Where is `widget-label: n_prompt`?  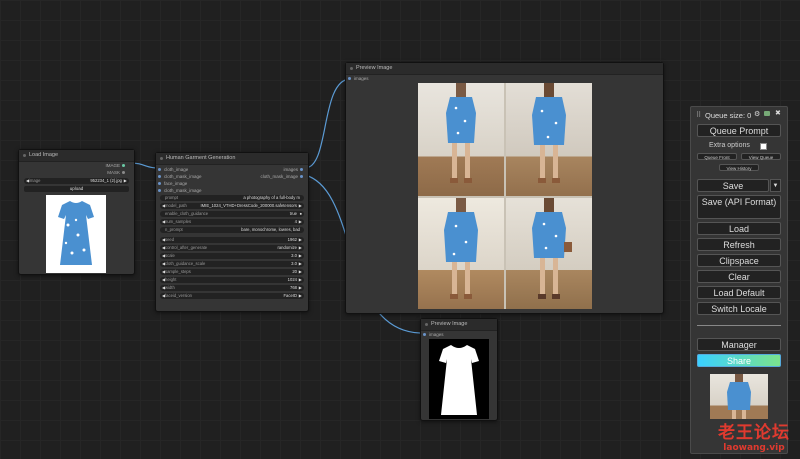
widget-label: n_prompt is located at coordinates (174, 229).